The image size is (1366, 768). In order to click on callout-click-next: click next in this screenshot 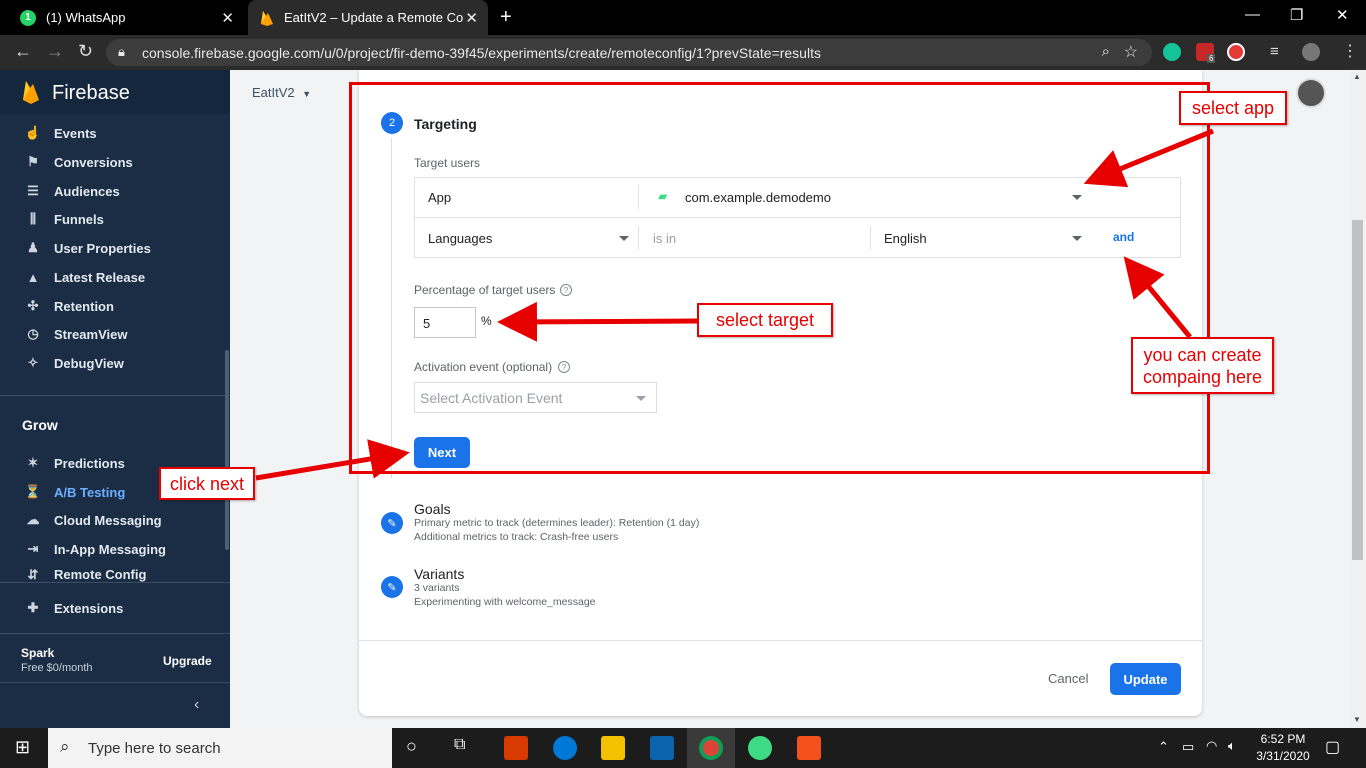, I will do `click(207, 483)`.